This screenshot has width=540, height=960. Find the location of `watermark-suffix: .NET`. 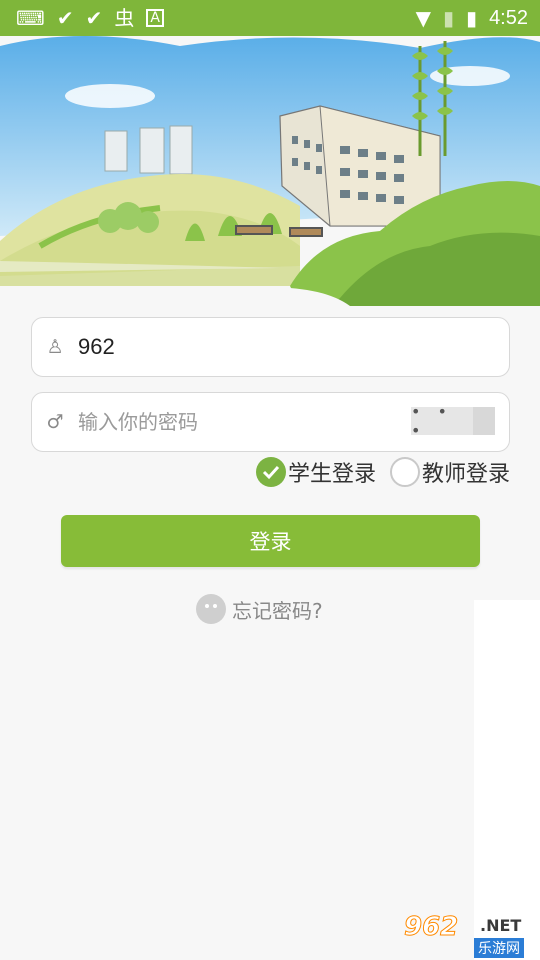

watermark-suffix: .NET is located at coordinates (501, 925).